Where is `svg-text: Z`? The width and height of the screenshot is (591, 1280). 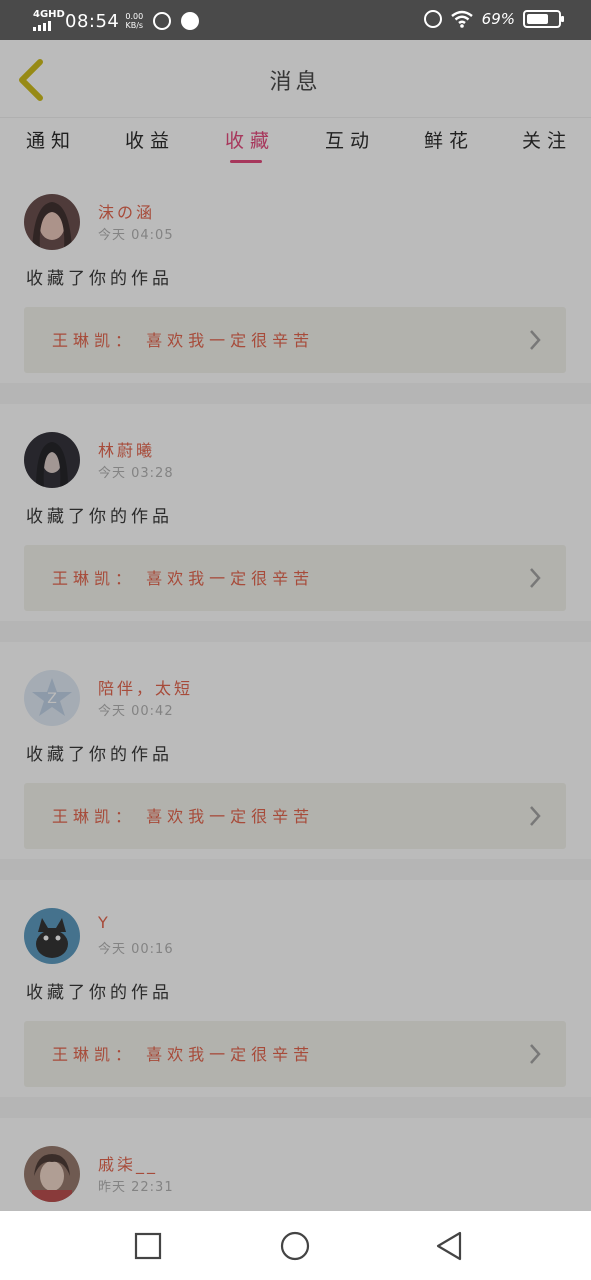
svg-text: Z is located at coordinates (52, 699).